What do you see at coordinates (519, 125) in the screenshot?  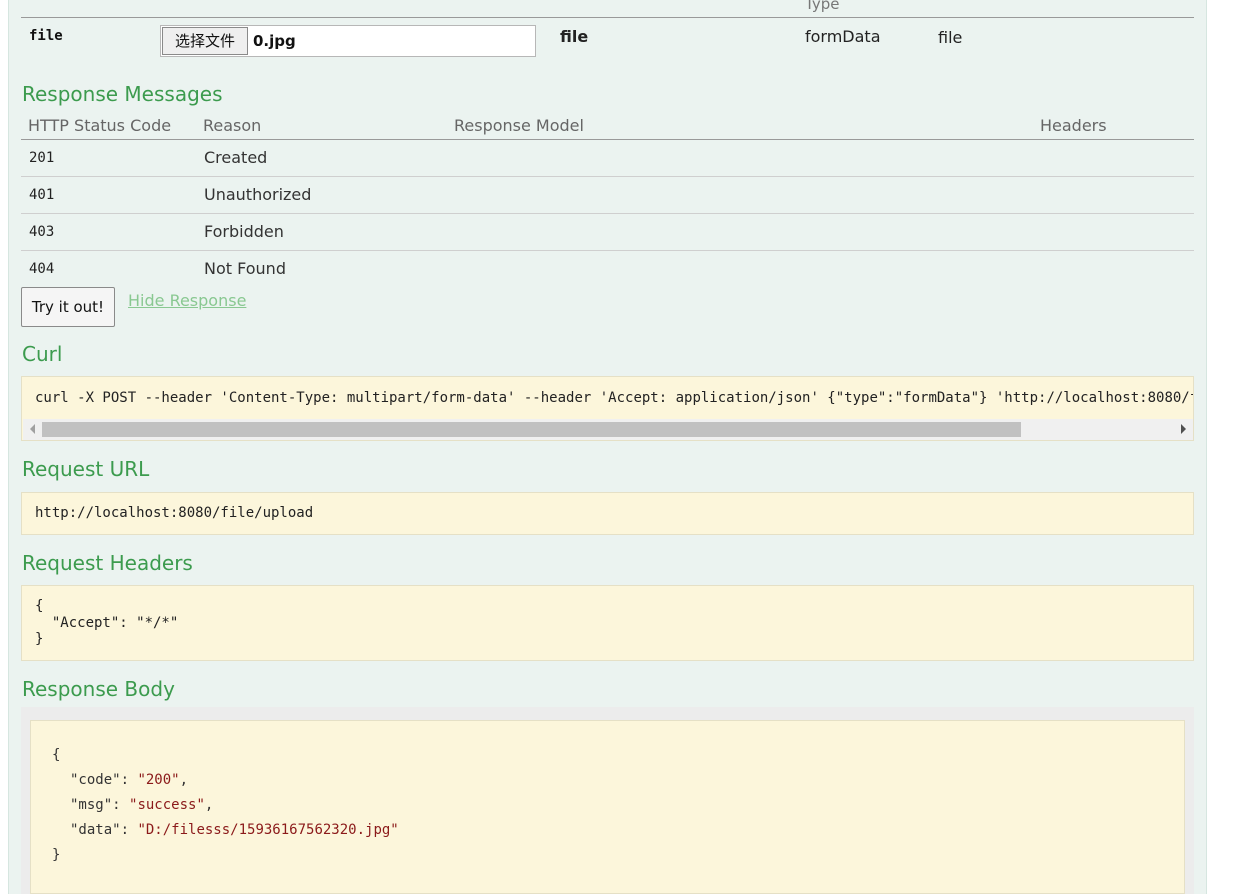 I see `col-response-model: Response Model` at bounding box center [519, 125].